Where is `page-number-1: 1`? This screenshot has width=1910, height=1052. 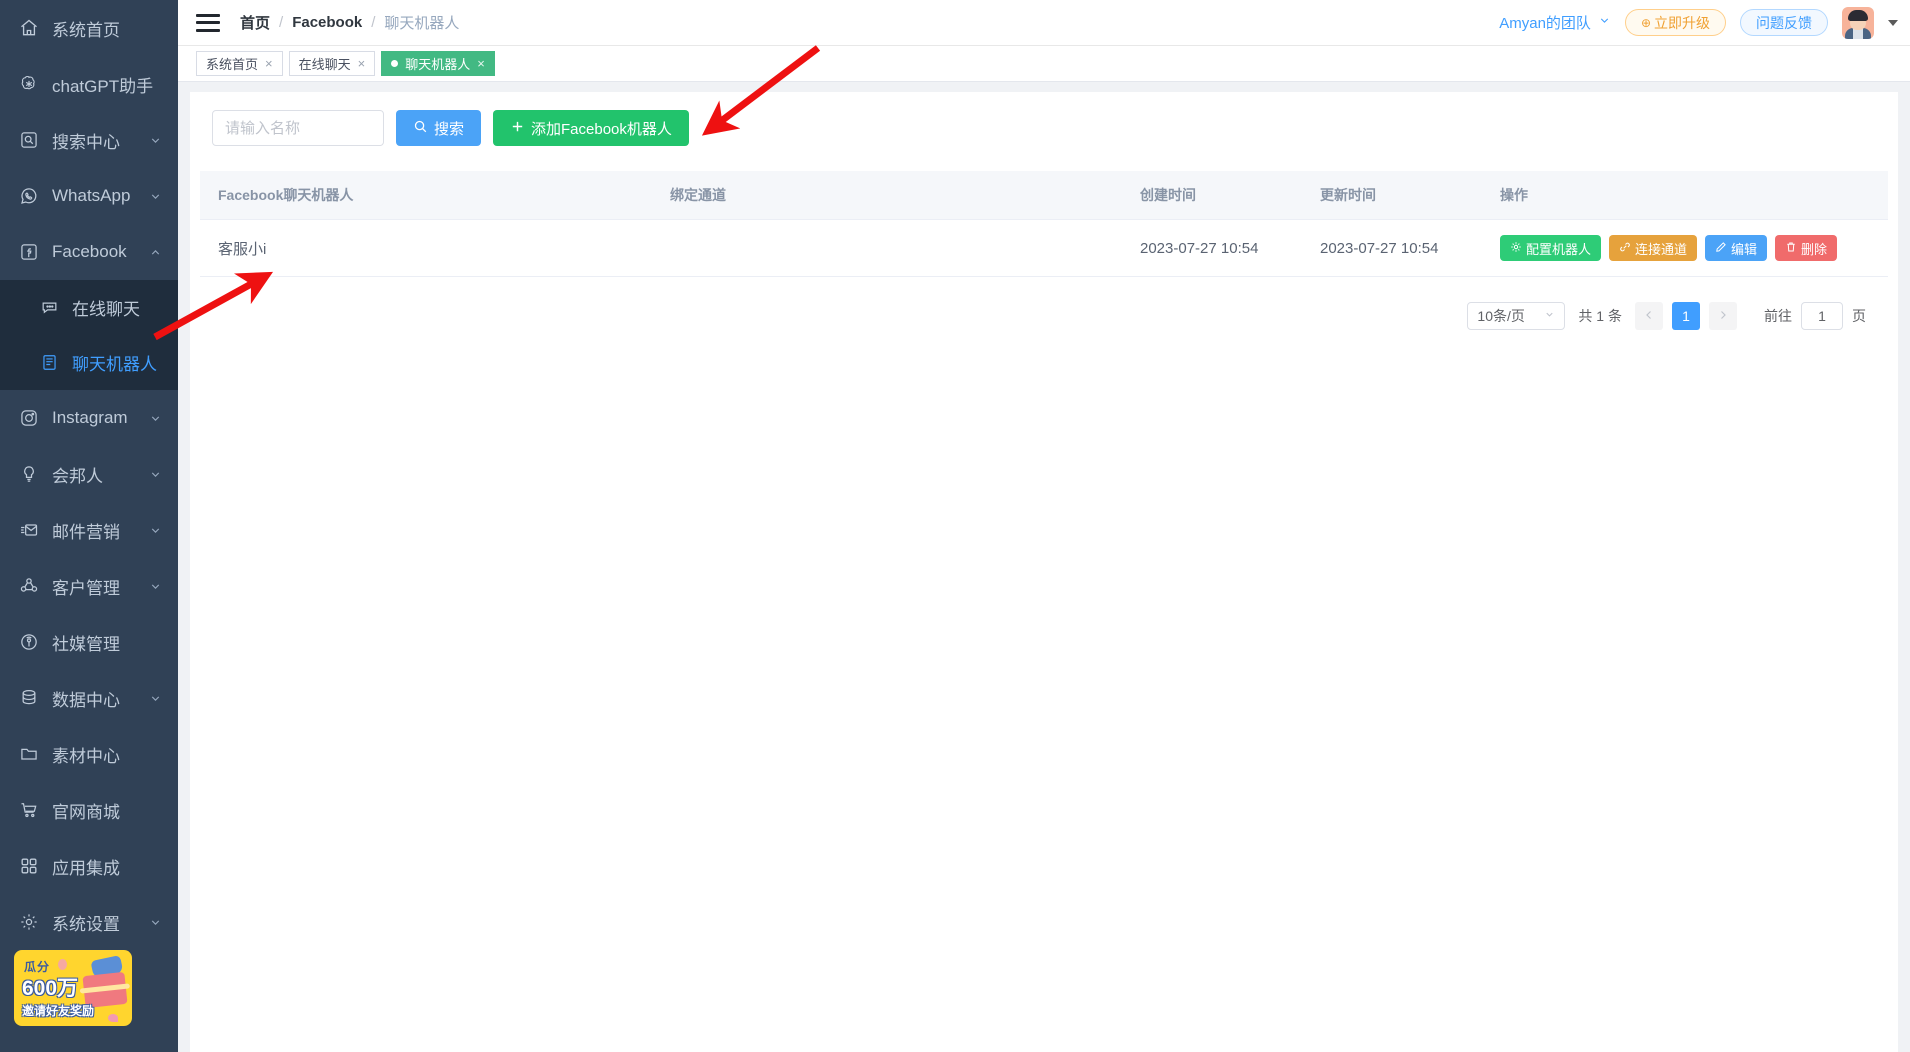 page-number-1: 1 is located at coordinates (1686, 316).